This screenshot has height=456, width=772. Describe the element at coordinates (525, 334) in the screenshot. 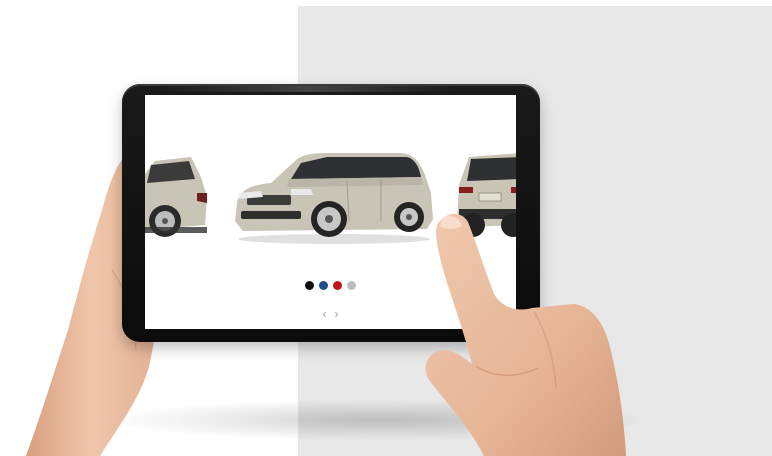

I see `right-hand-pointing` at that location.